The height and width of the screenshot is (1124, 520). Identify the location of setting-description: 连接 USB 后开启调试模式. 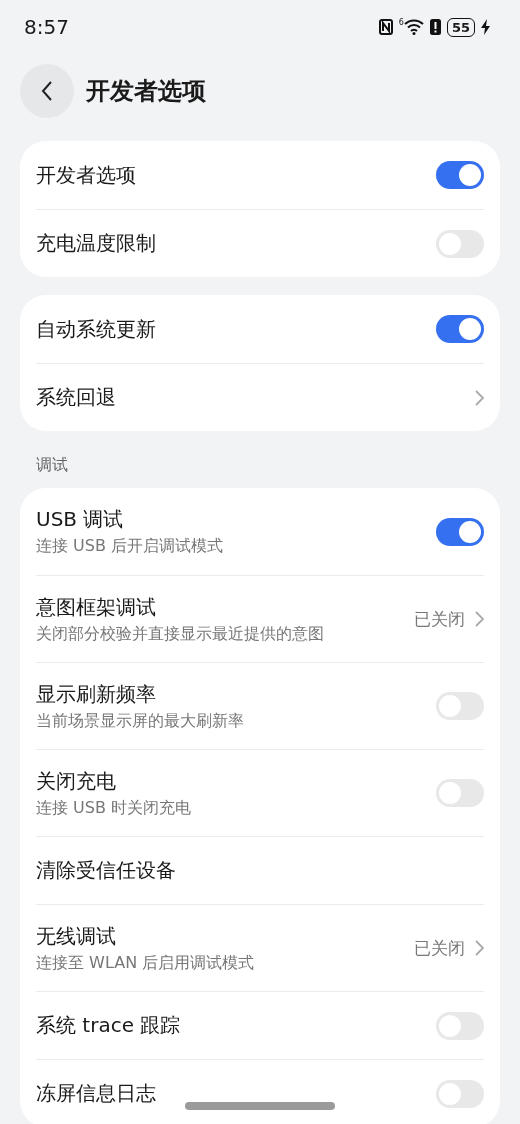
(130, 546).